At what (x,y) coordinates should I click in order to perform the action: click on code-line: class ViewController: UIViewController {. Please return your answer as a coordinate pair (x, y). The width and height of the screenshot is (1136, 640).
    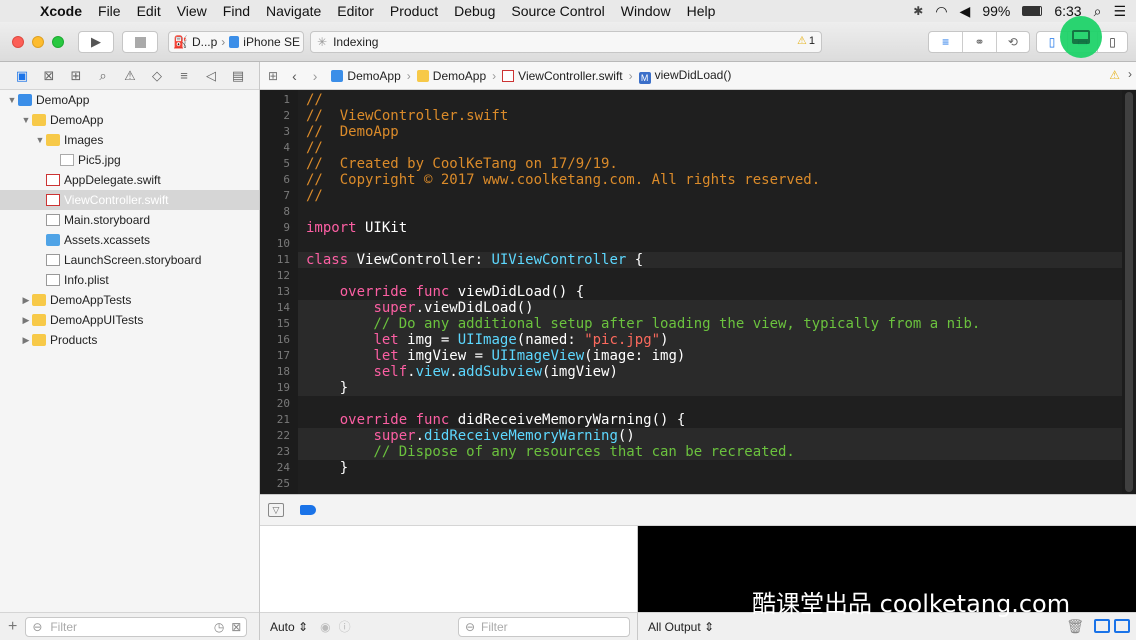
    Looking at the image, I should click on (474, 260).